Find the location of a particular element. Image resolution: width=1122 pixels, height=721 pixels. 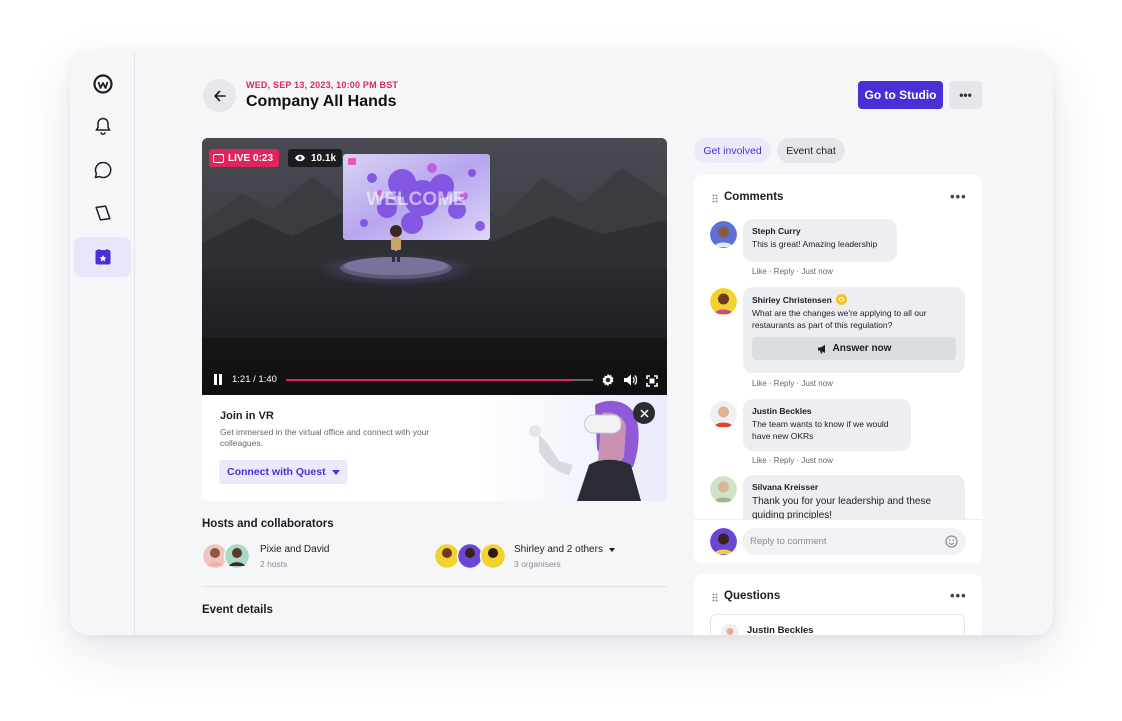

close-icon is located at coordinates (644, 413).